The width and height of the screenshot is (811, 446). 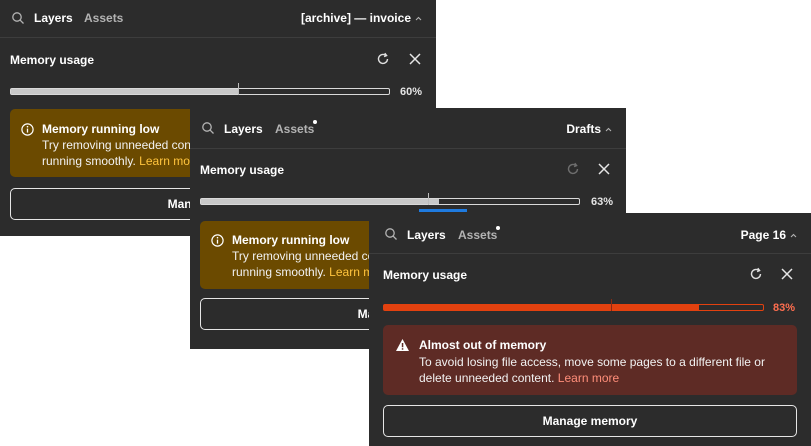 I want to click on learn-more-link: Learn more, so click(x=588, y=378).